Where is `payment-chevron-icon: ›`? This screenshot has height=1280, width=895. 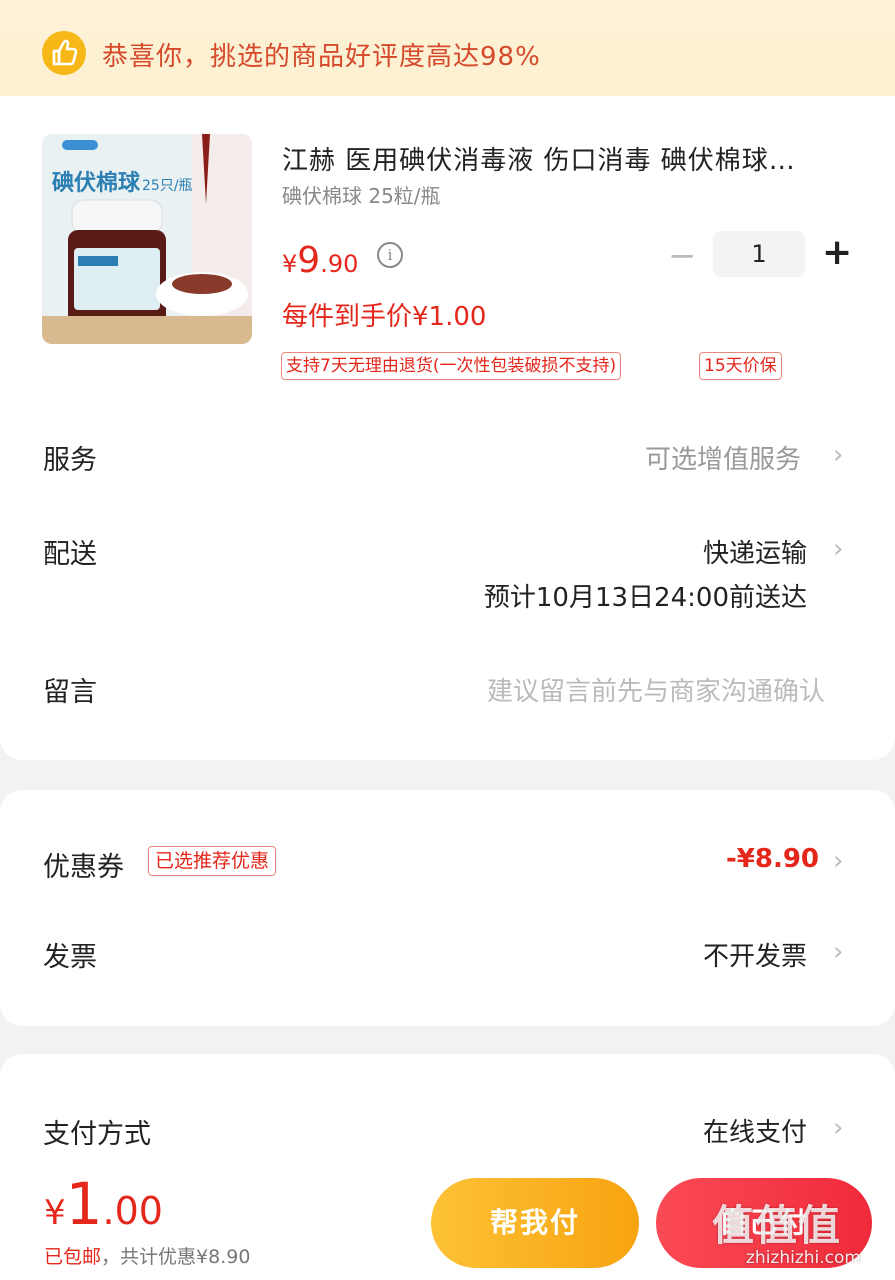
payment-chevron-icon: › is located at coordinates (838, 1128).